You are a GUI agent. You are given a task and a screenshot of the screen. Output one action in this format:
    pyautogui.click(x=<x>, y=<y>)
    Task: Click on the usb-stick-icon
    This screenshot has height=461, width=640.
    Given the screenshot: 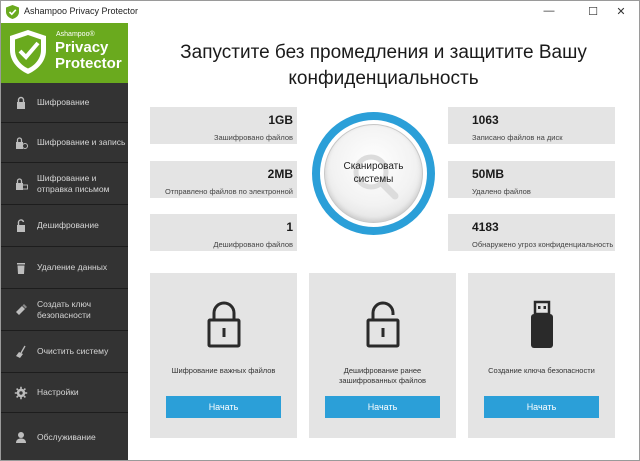 What is the action you would take?
    pyautogui.click(x=541, y=324)
    